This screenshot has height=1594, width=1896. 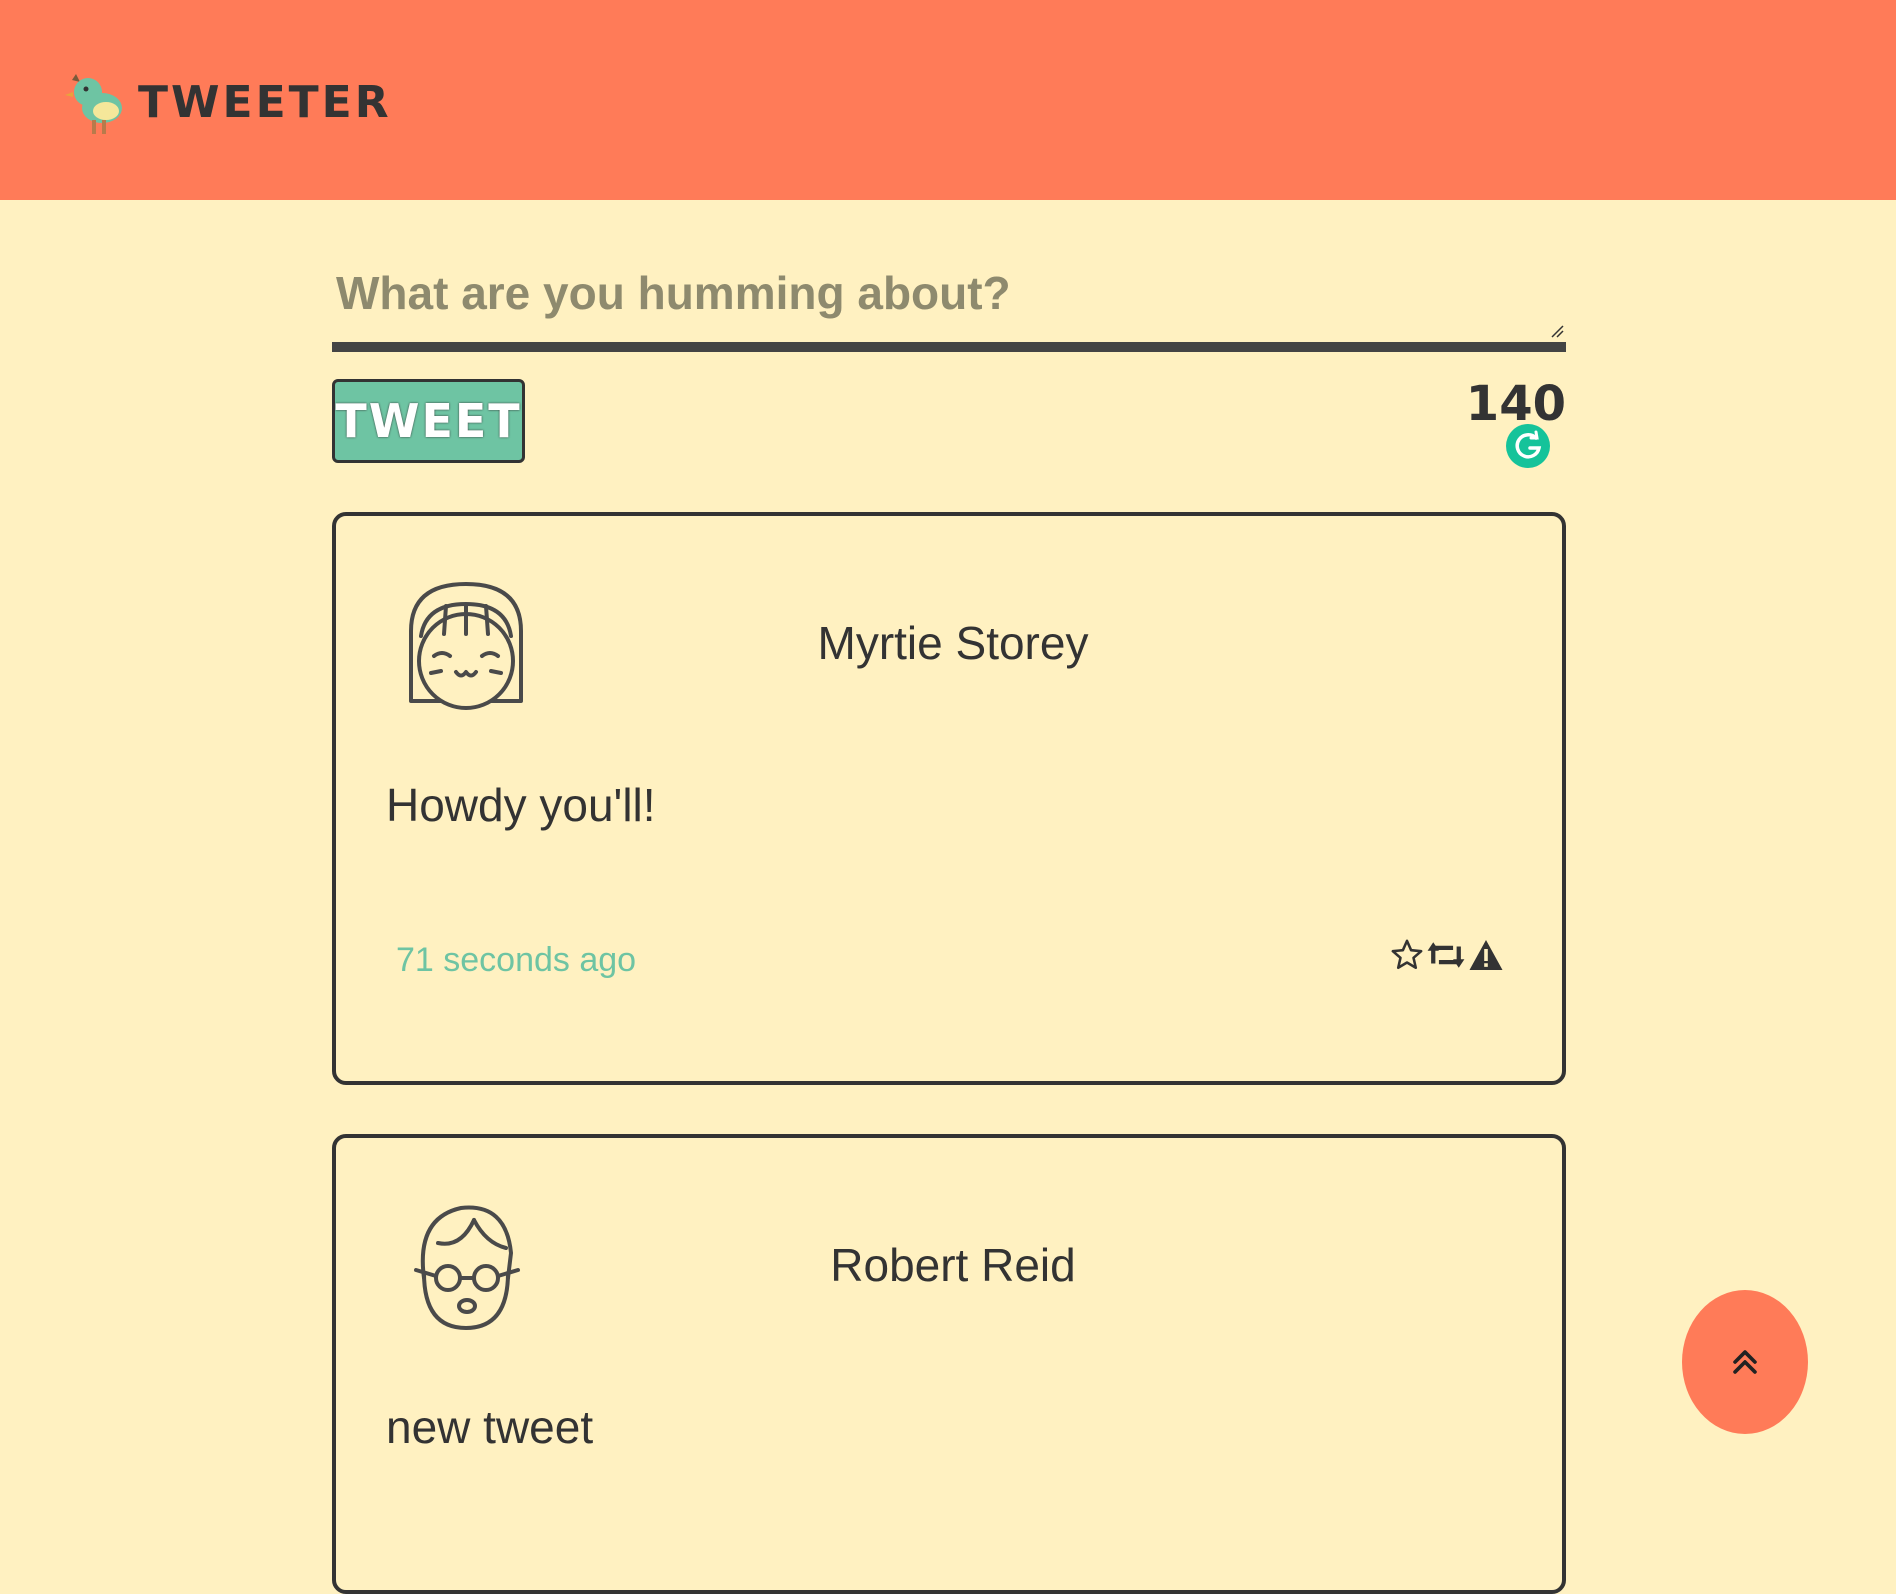 I want to click on tweet-author: Robert Reid, so click(x=953, y=1265).